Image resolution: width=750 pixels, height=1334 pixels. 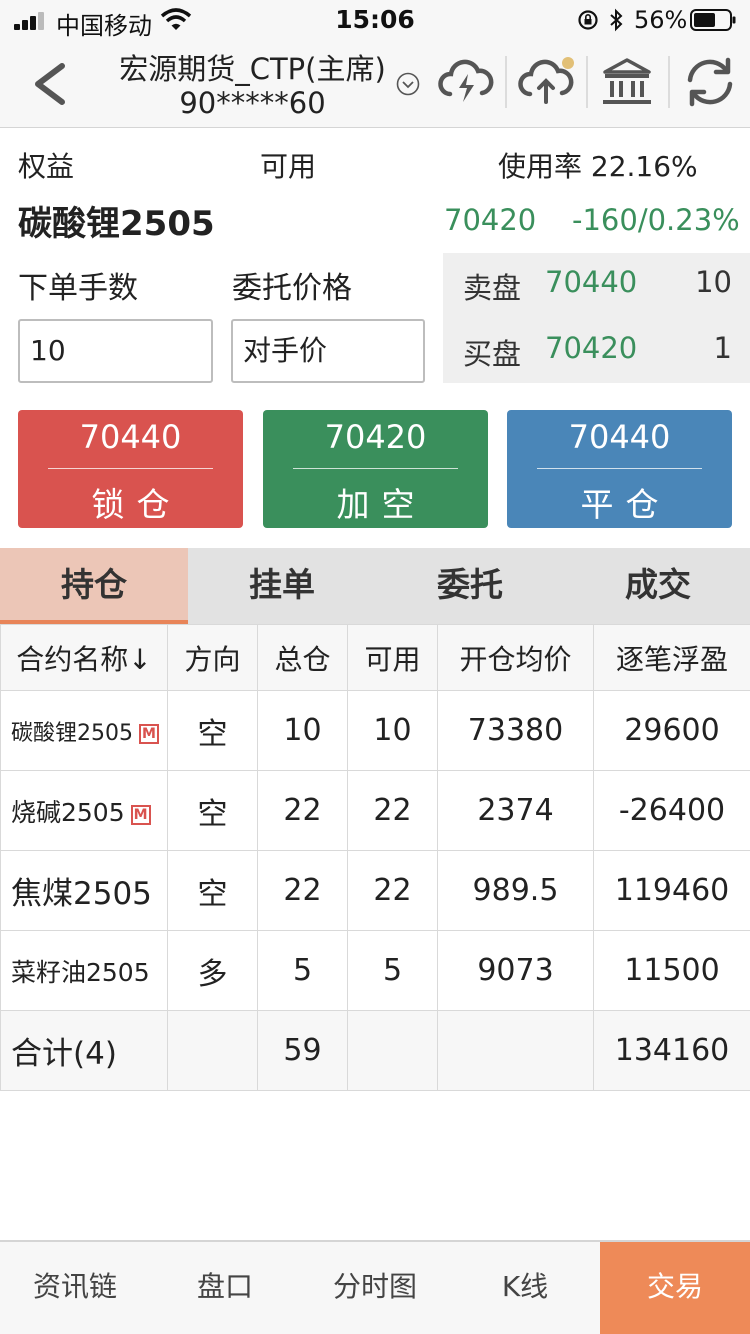 What do you see at coordinates (302, 970) in the screenshot?
I see `total-qty: 5` at bounding box center [302, 970].